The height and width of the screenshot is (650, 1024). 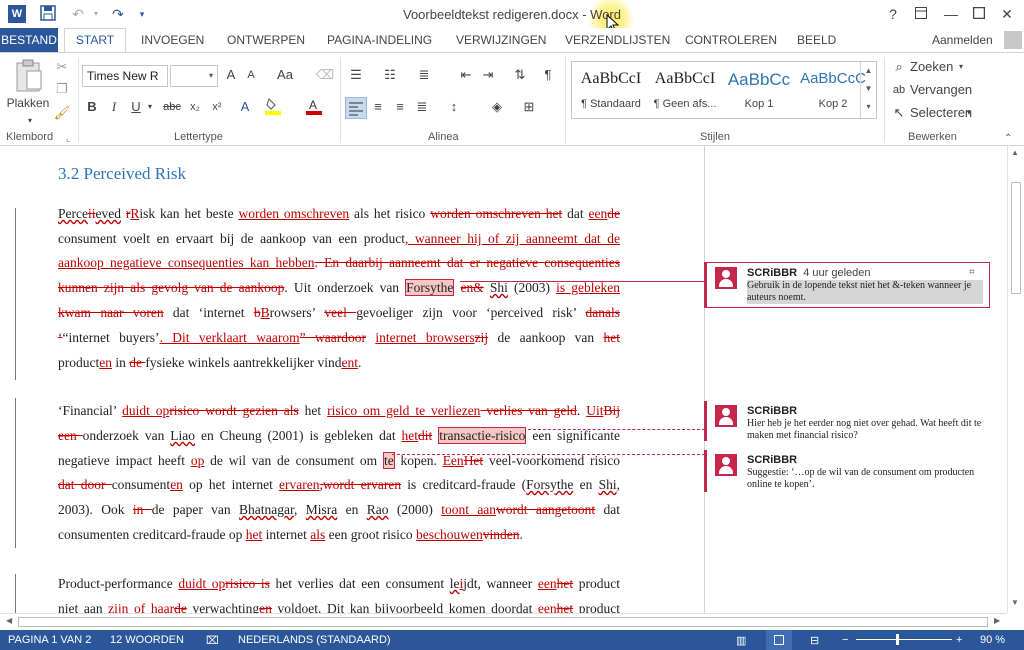 What do you see at coordinates (266, 40) in the screenshot?
I see `tab-ontwerpen: ONTWERPEN` at bounding box center [266, 40].